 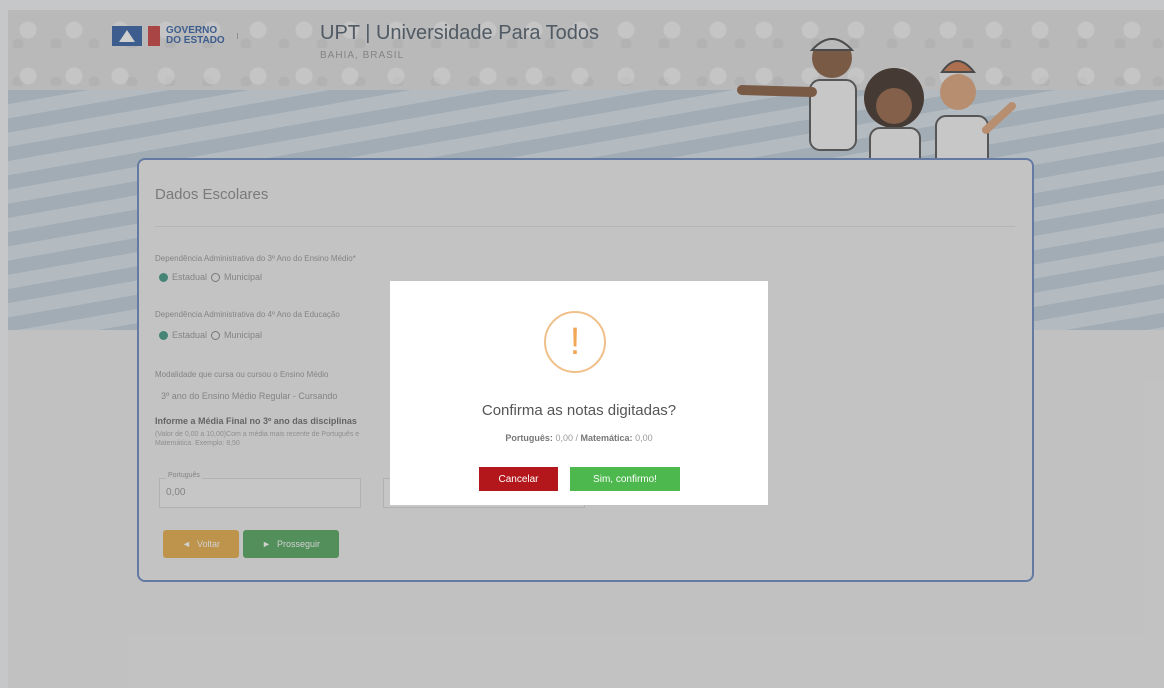 What do you see at coordinates (579, 438) in the screenshot?
I see `dialog-detail: Português: 0,00 / Matemática: 0,00` at bounding box center [579, 438].